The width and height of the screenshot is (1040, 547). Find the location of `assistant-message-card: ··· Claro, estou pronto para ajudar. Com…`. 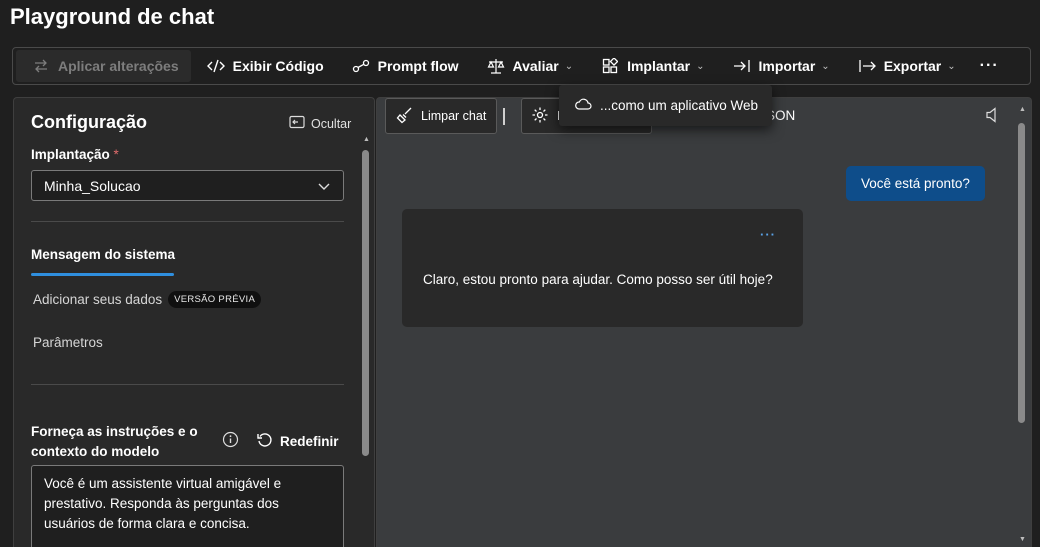

assistant-message-card: ··· Claro, estou pronto para ajudar. Com… is located at coordinates (602, 268).